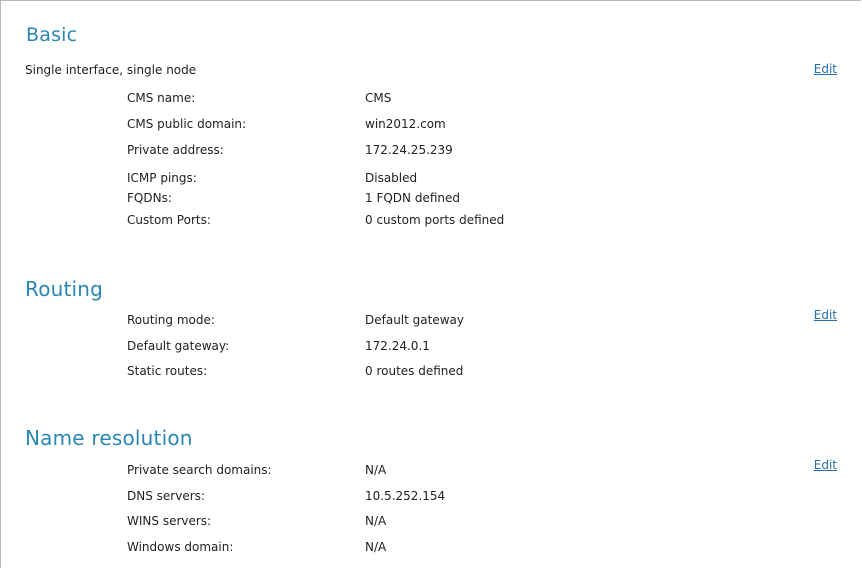  I want to click on row-icmp-pings: ICMP pings: Disabled, so click(431, 179).